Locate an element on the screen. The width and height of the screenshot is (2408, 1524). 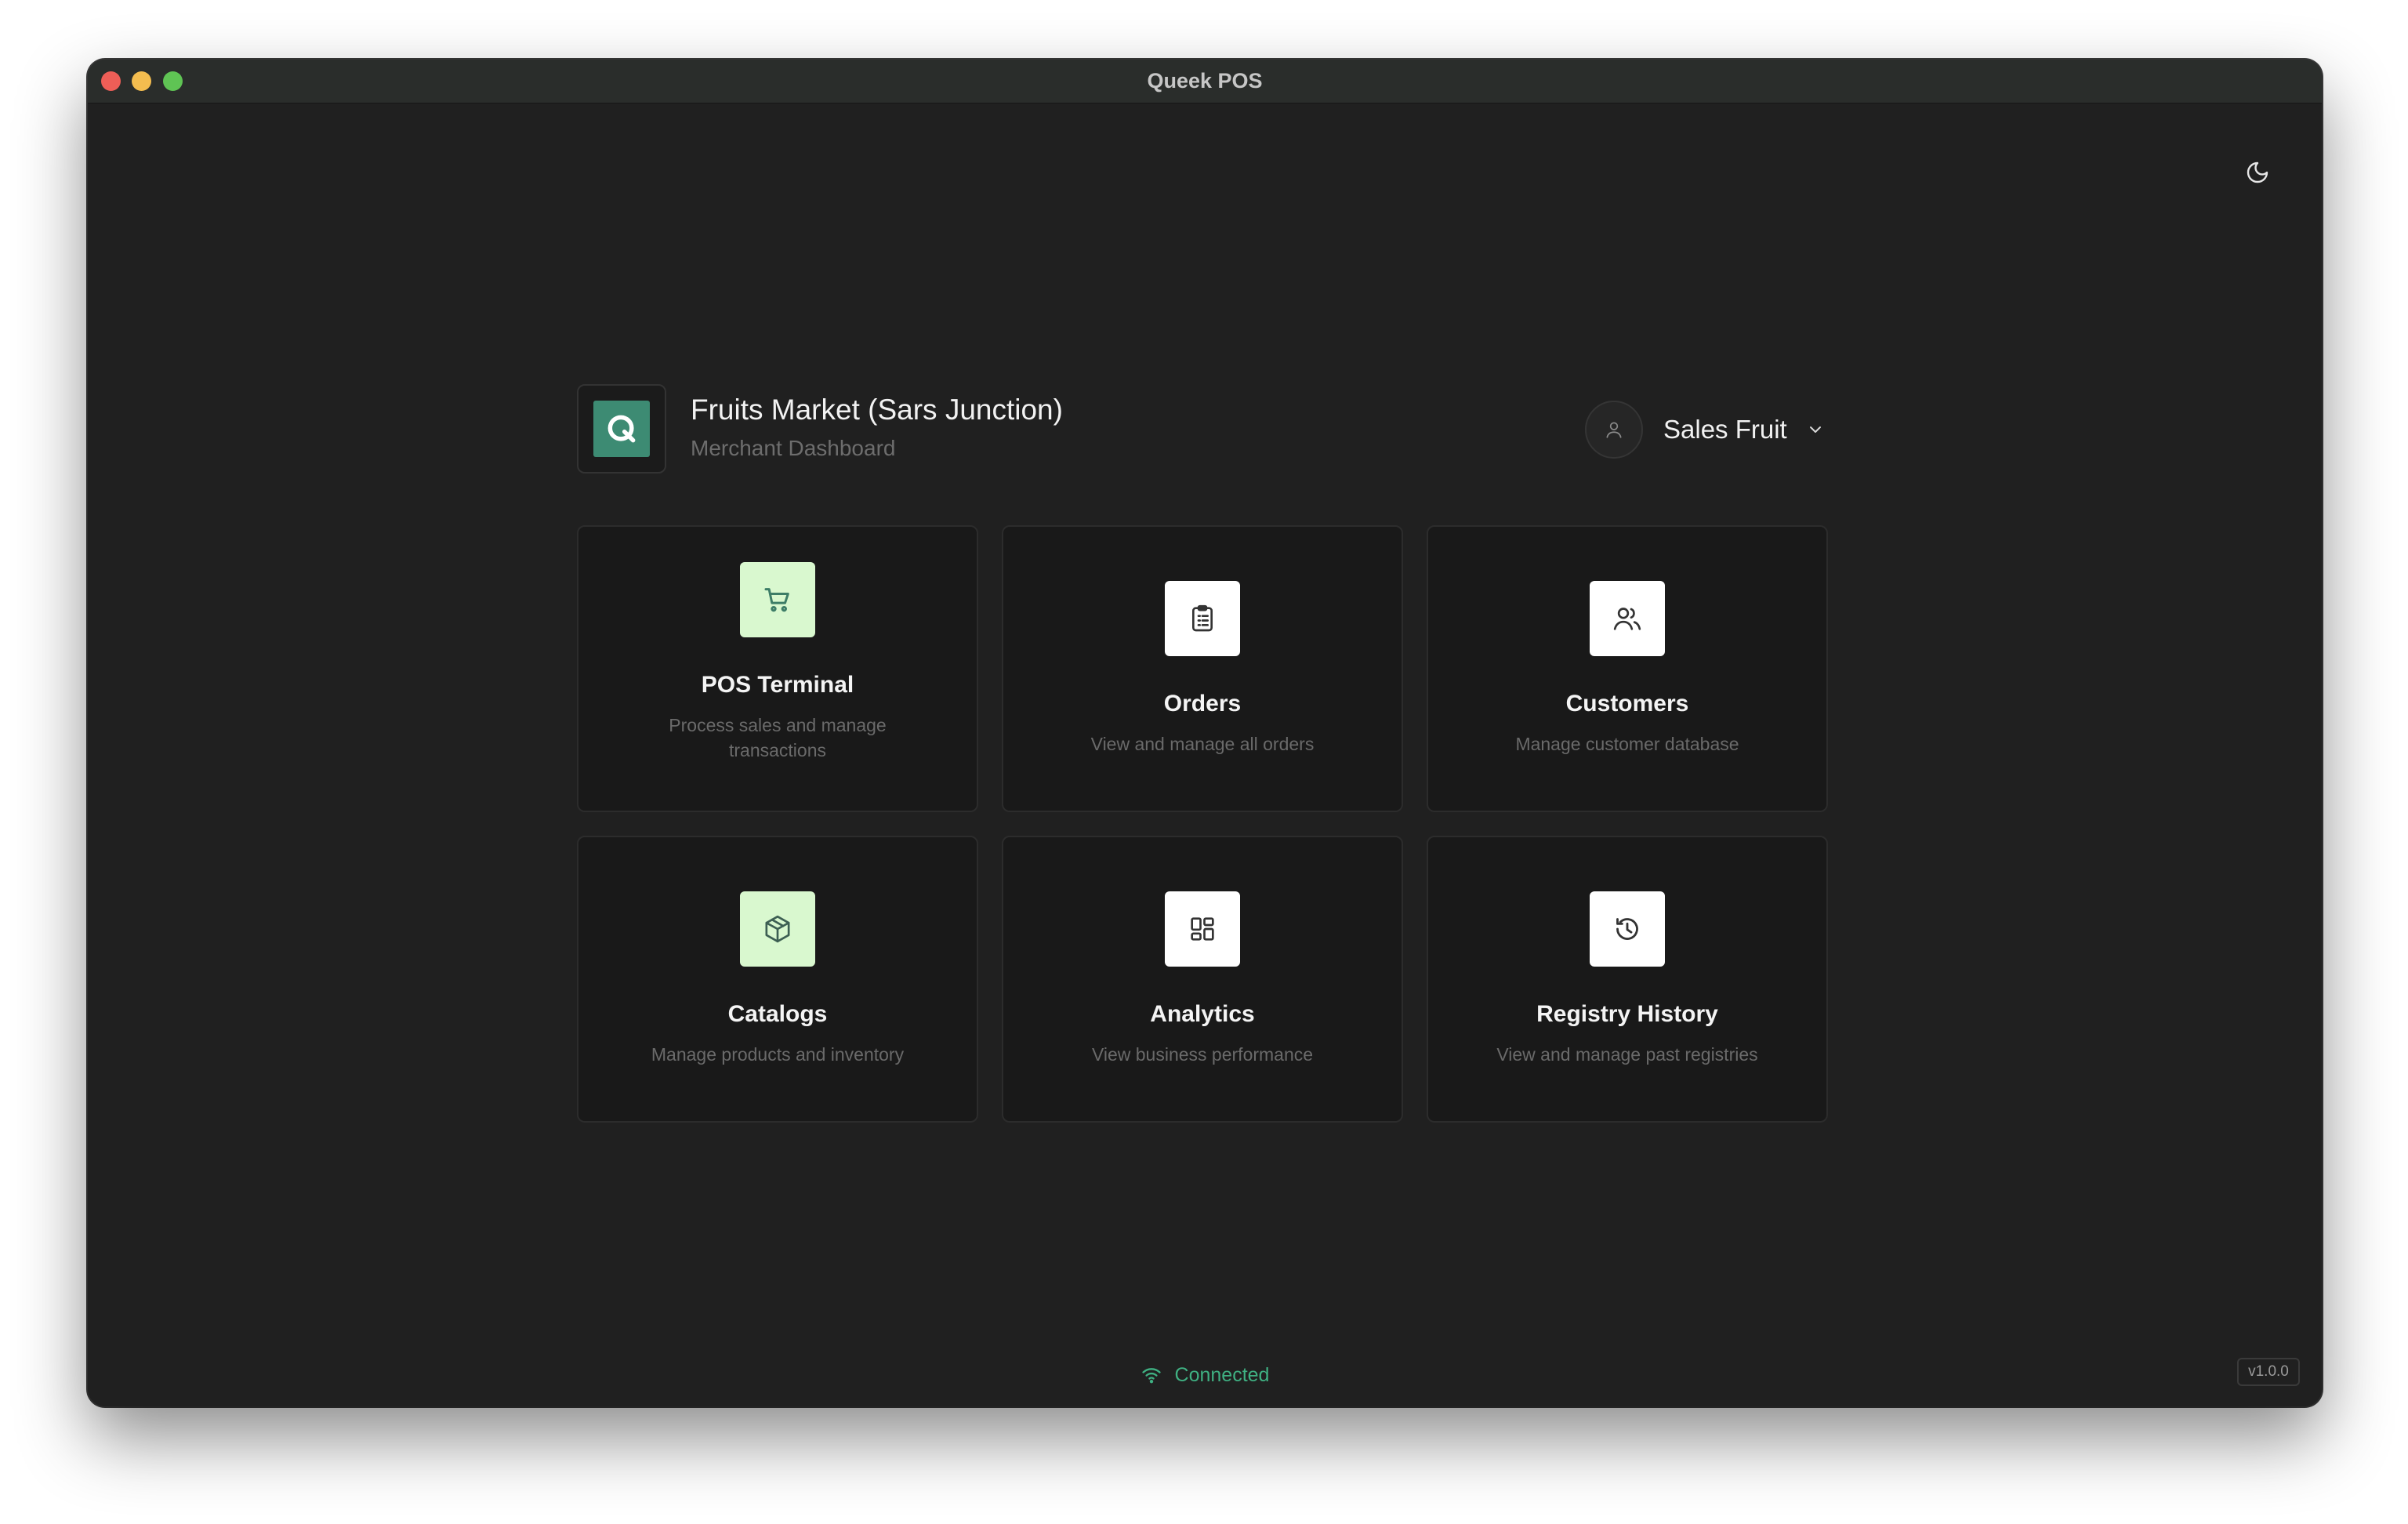
card-title: Catalogs is located at coordinates (777, 1014).